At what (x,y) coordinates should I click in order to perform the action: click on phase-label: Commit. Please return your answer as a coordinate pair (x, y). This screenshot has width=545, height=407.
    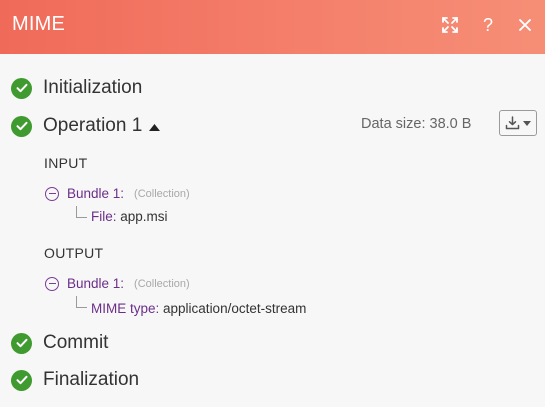
    Looking at the image, I should click on (76, 342).